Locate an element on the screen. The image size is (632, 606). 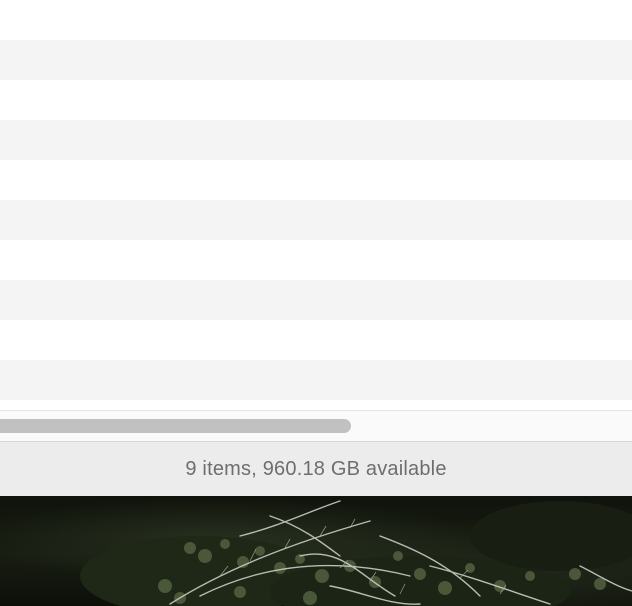
item-count-status: 9 items, 960.18 GB available is located at coordinates (316, 468).